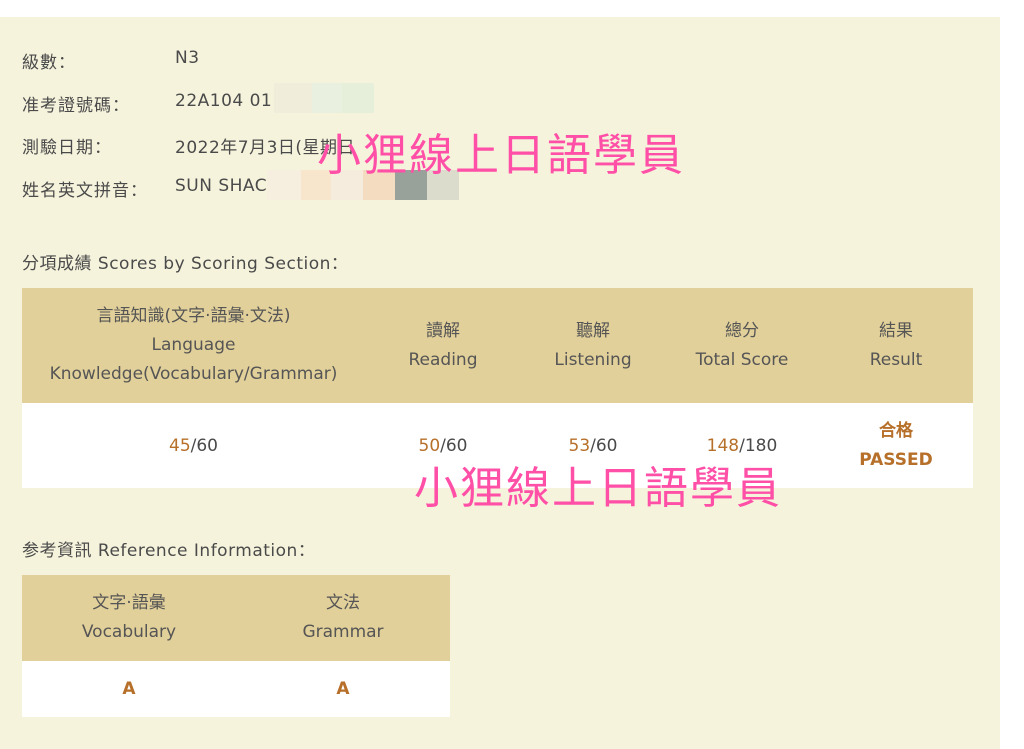 Image resolution: width=1024 pixels, height=749 pixels. Describe the element at coordinates (896, 459) in the screenshot. I see `result-en: PASSED` at that location.